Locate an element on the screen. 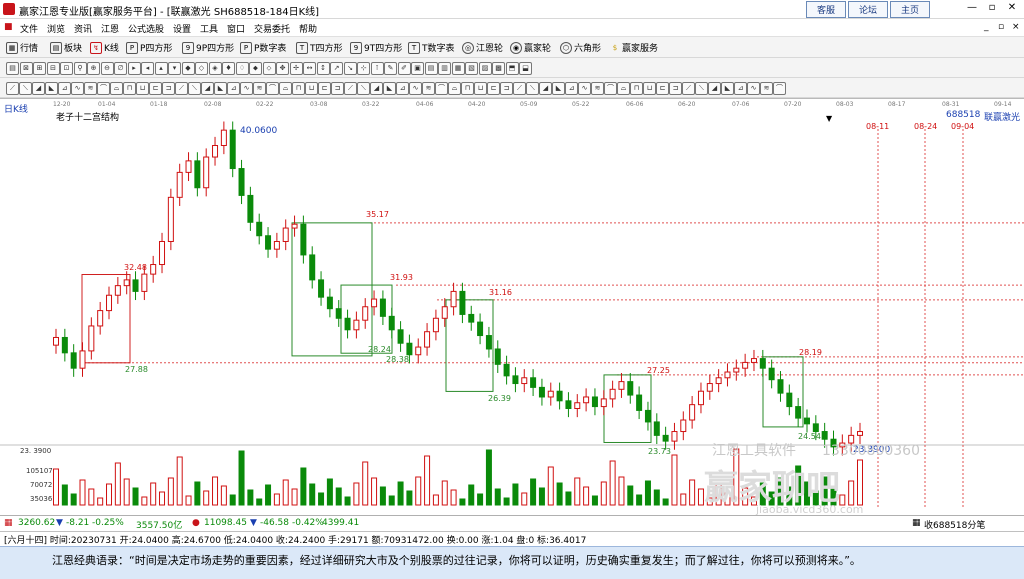  draw-tool-icon-28: ⊺ is located at coordinates (377, 68).